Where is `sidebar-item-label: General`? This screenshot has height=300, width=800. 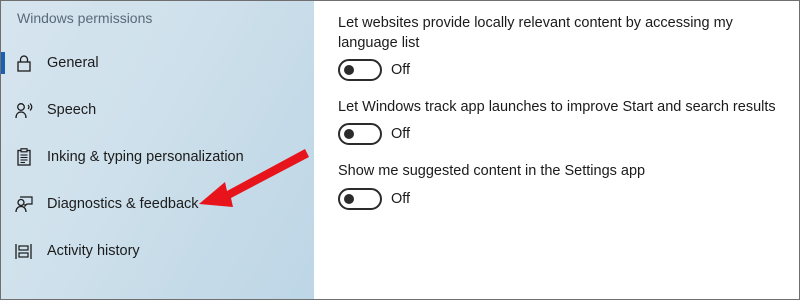
sidebar-item-label: General is located at coordinates (73, 63).